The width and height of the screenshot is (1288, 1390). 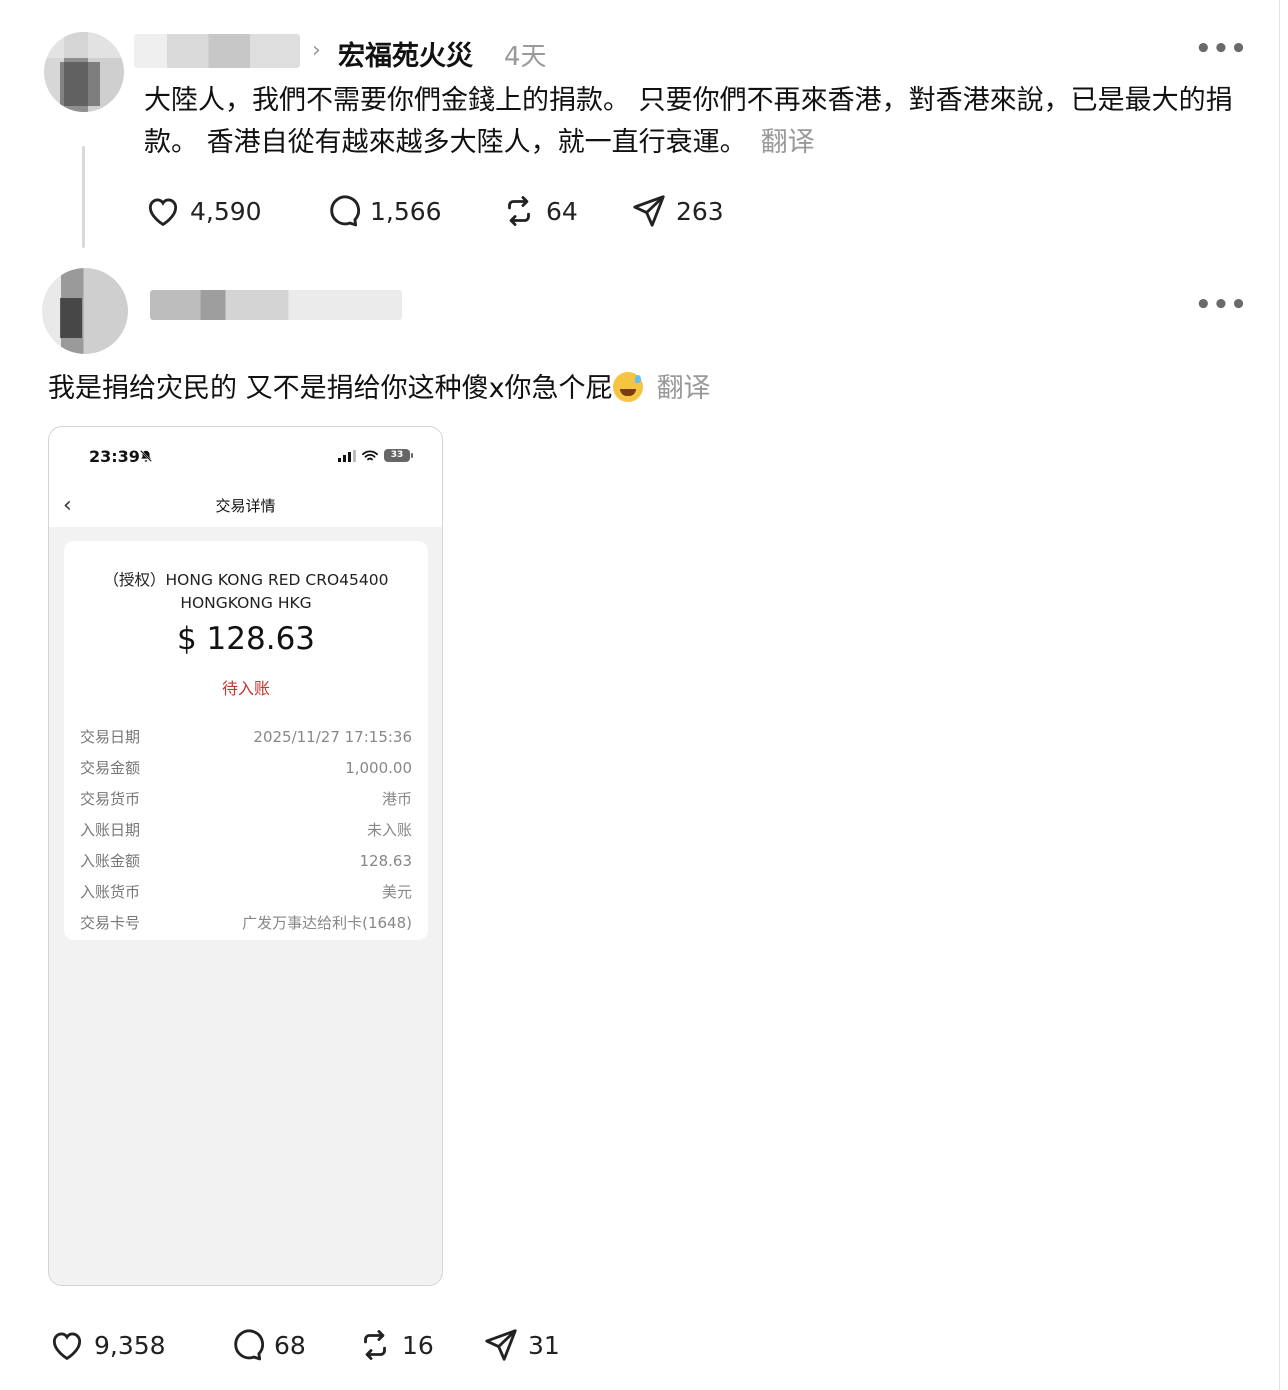 I want to click on nav-title: 交易详情, so click(x=245, y=506).